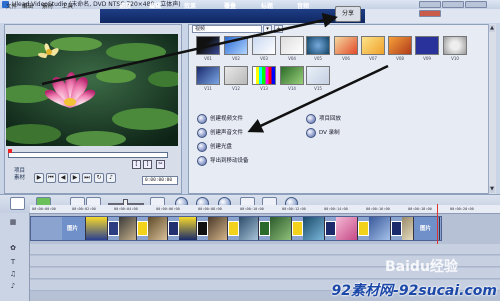  Describe the element at coordinates (437, 224) in the screenshot. I see `timeline-playhead` at that location.